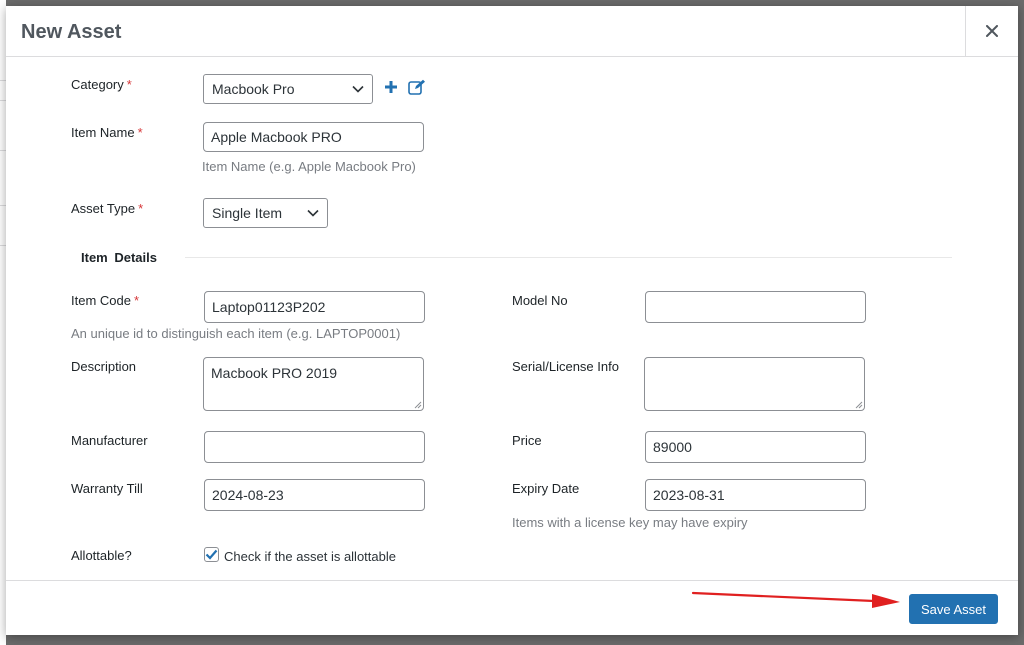 This screenshot has width=1024, height=645. I want to click on close-icon, so click(992, 31).